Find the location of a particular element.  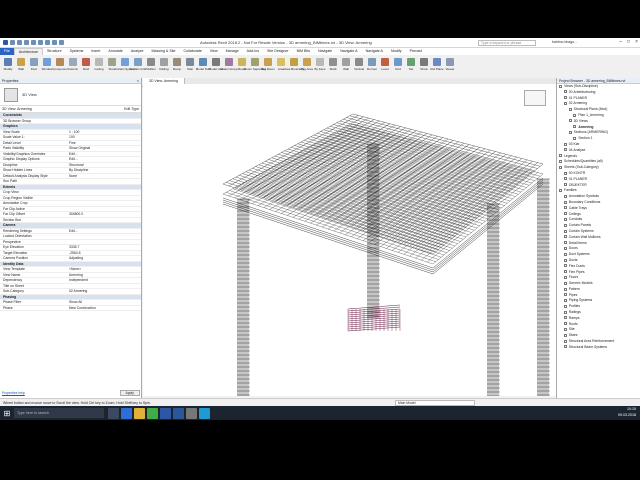

instance-selector: 3D View: Armering Edit Type is located at coordinates (70, 109).